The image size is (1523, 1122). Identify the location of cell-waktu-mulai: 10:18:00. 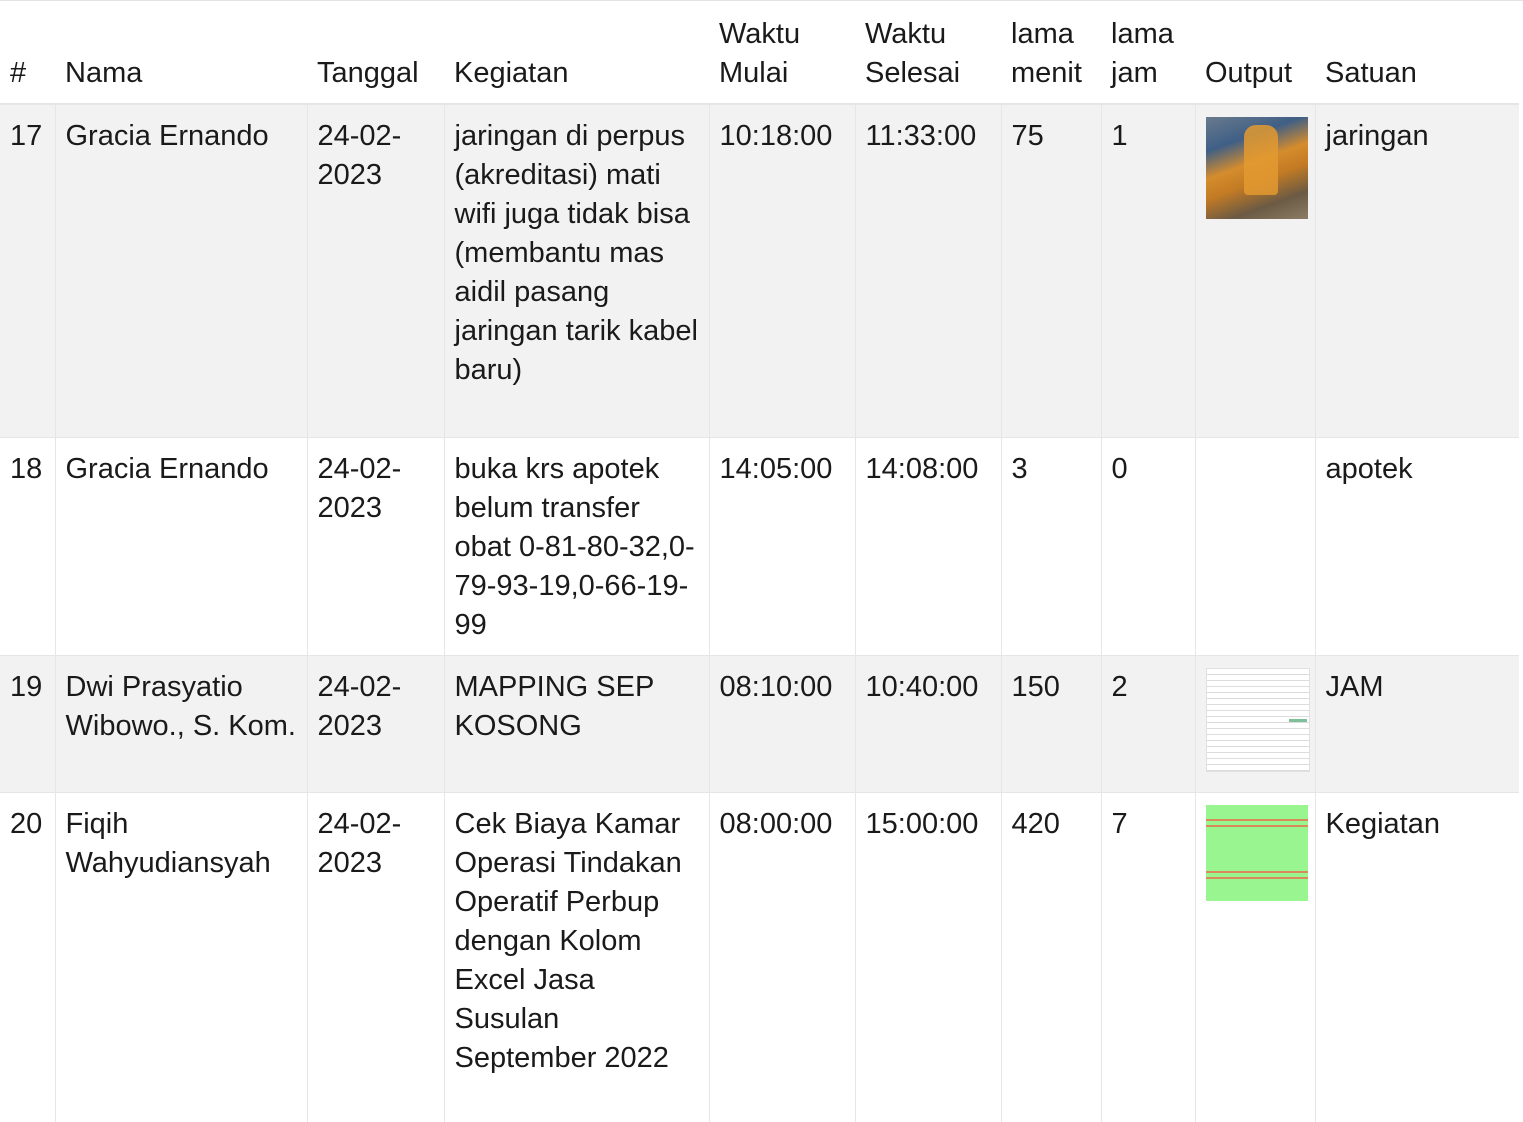
(782, 271).